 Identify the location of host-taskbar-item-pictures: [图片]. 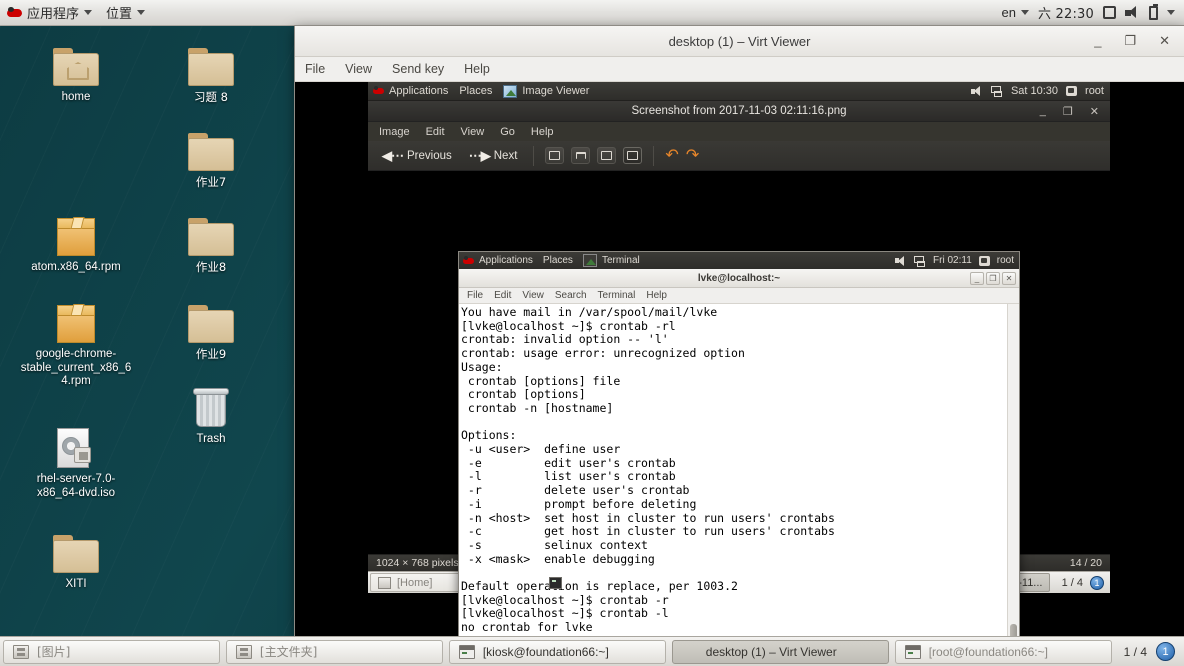
(111, 651).